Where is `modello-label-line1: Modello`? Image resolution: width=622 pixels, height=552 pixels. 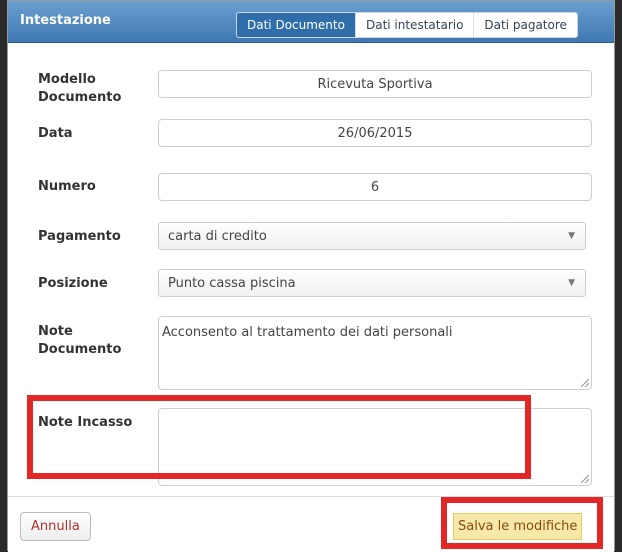
modello-label-line1: Modello is located at coordinates (67, 79).